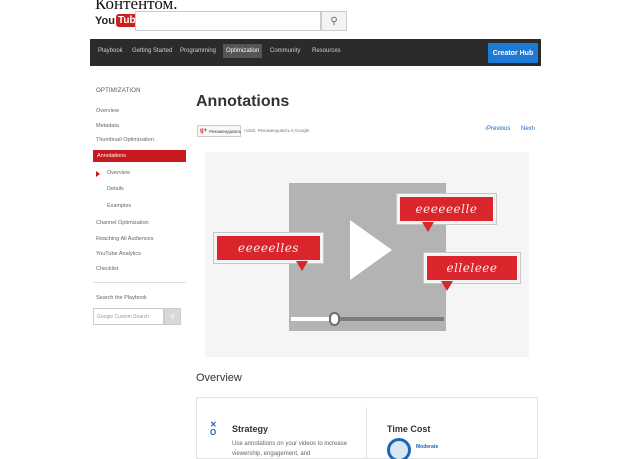  I want to click on sidebar-item-channel: Channel Optimization, so click(122, 223).